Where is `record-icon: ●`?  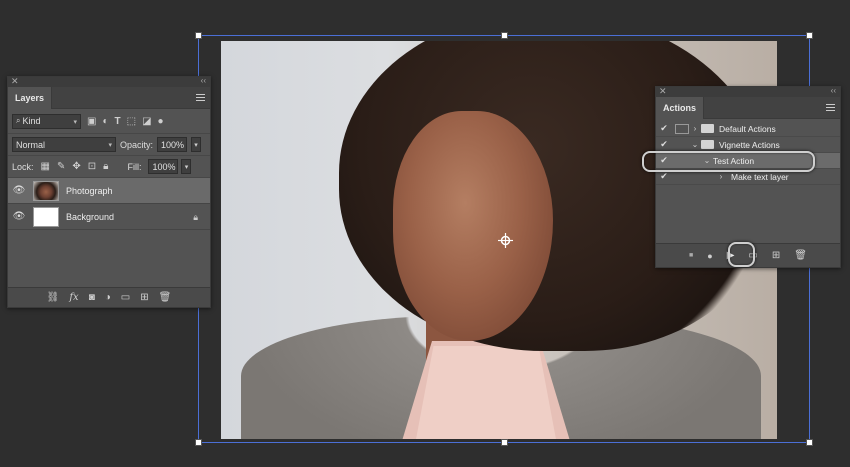
record-icon: ● is located at coordinates (709, 256).